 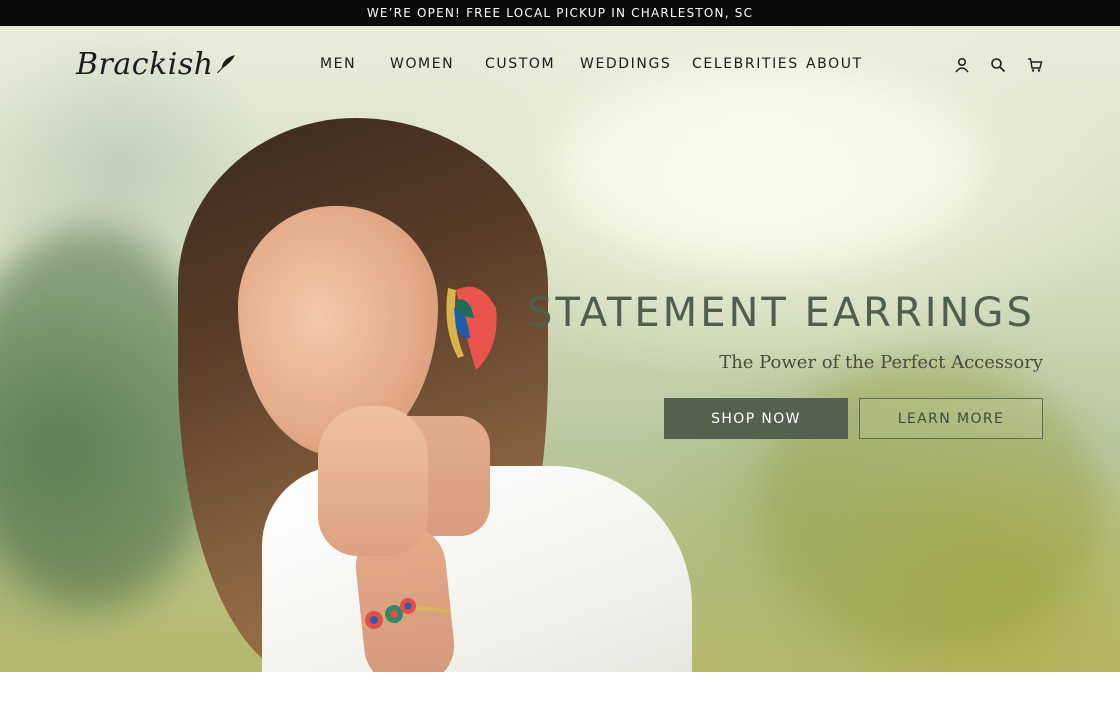 What do you see at coordinates (770, 166) in the screenshot?
I see `background-light` at bounding box center [770, 166].